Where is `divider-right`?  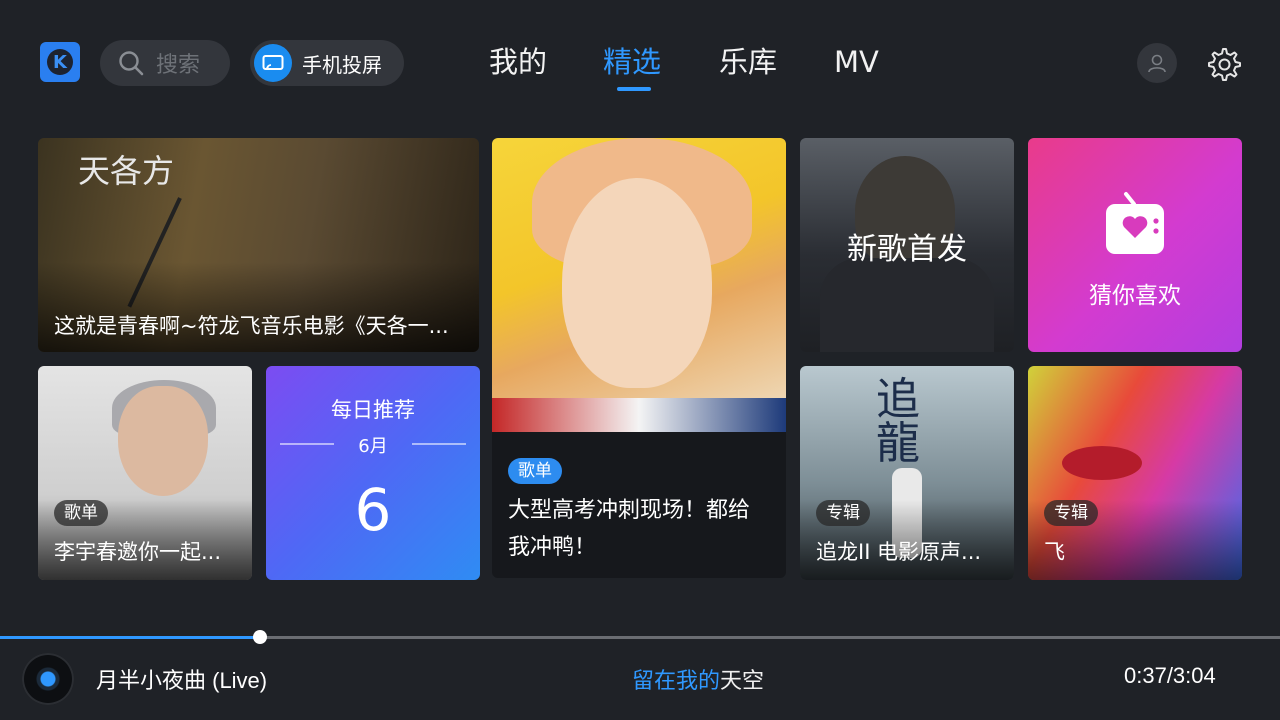
divider-right is located at coordinates (439, 444).